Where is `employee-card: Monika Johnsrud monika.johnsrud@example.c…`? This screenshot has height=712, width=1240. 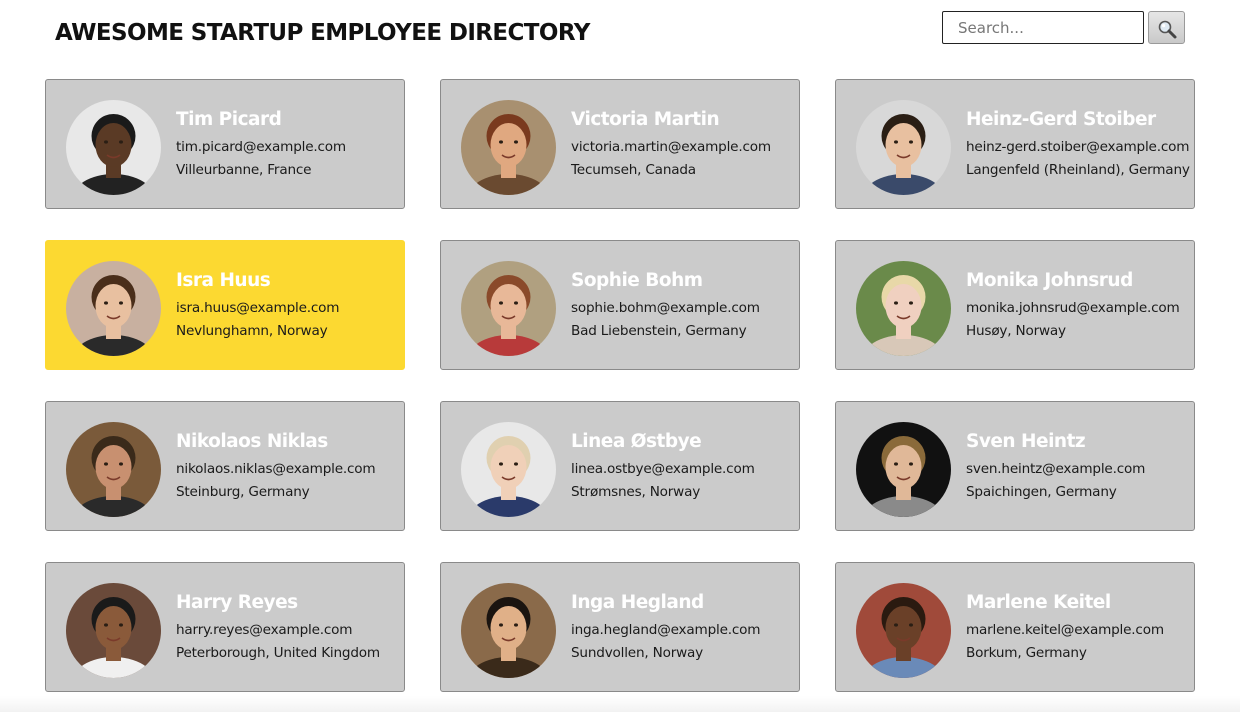
employee-card: Monika Johnsrud monika.johnsrud@example.c… is located at coordinates (1015, 305).